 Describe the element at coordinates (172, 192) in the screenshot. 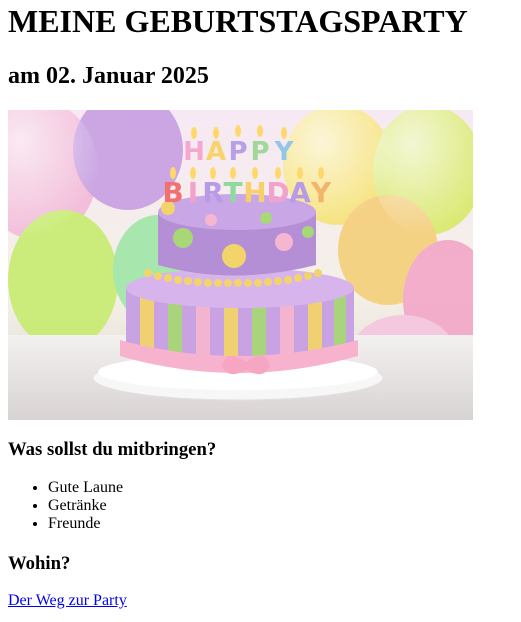

I see `svg-text: B` at that location.